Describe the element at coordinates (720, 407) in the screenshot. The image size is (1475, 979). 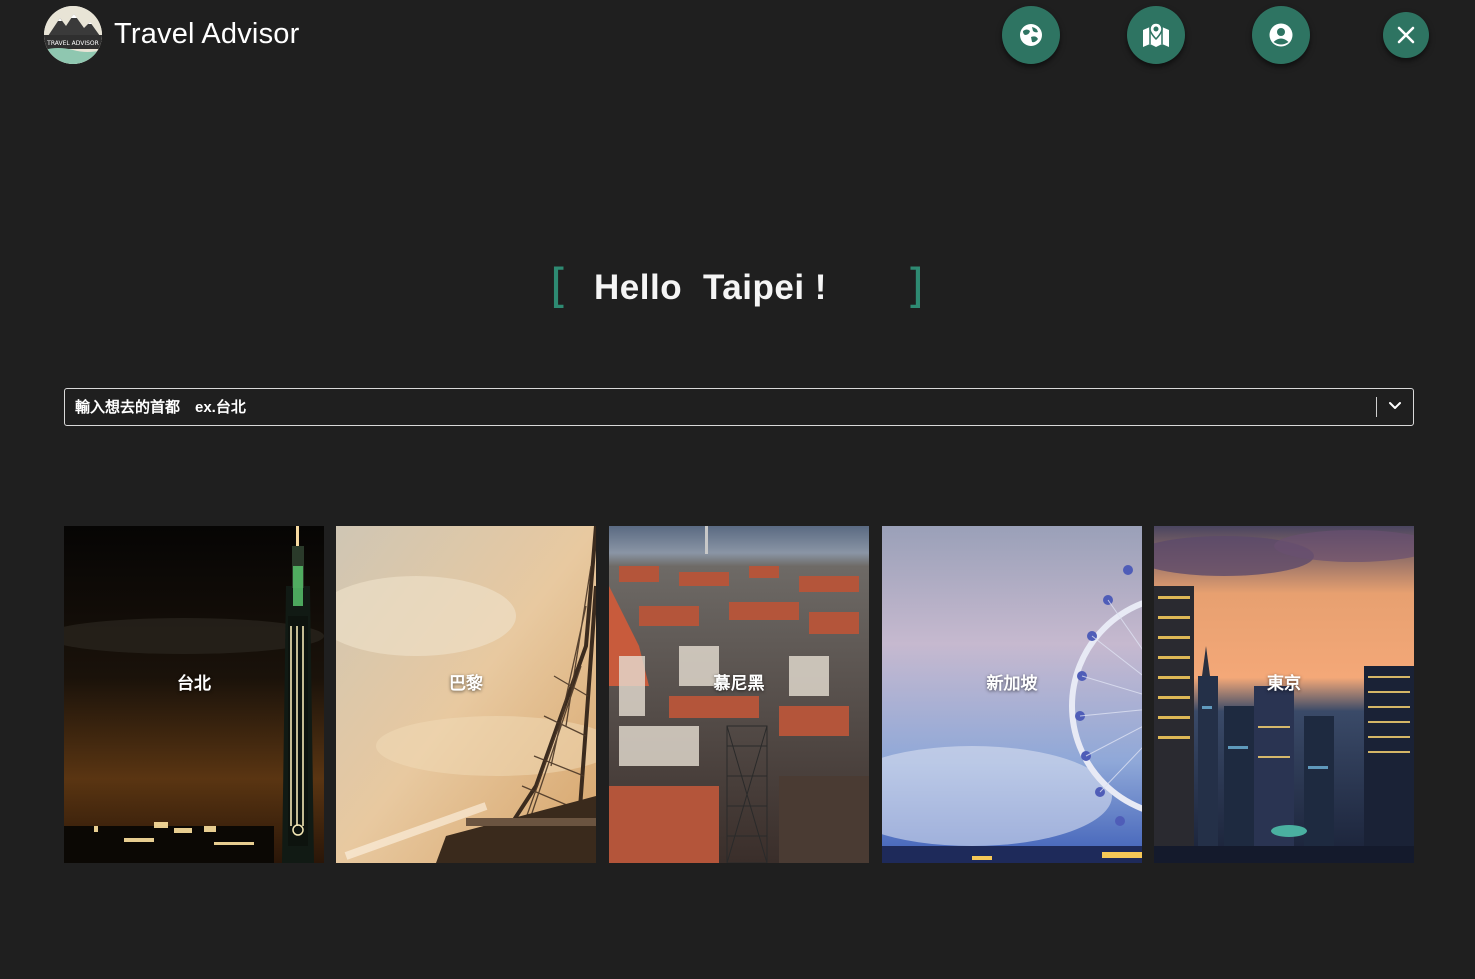
I see `capital-search-input` at that location.